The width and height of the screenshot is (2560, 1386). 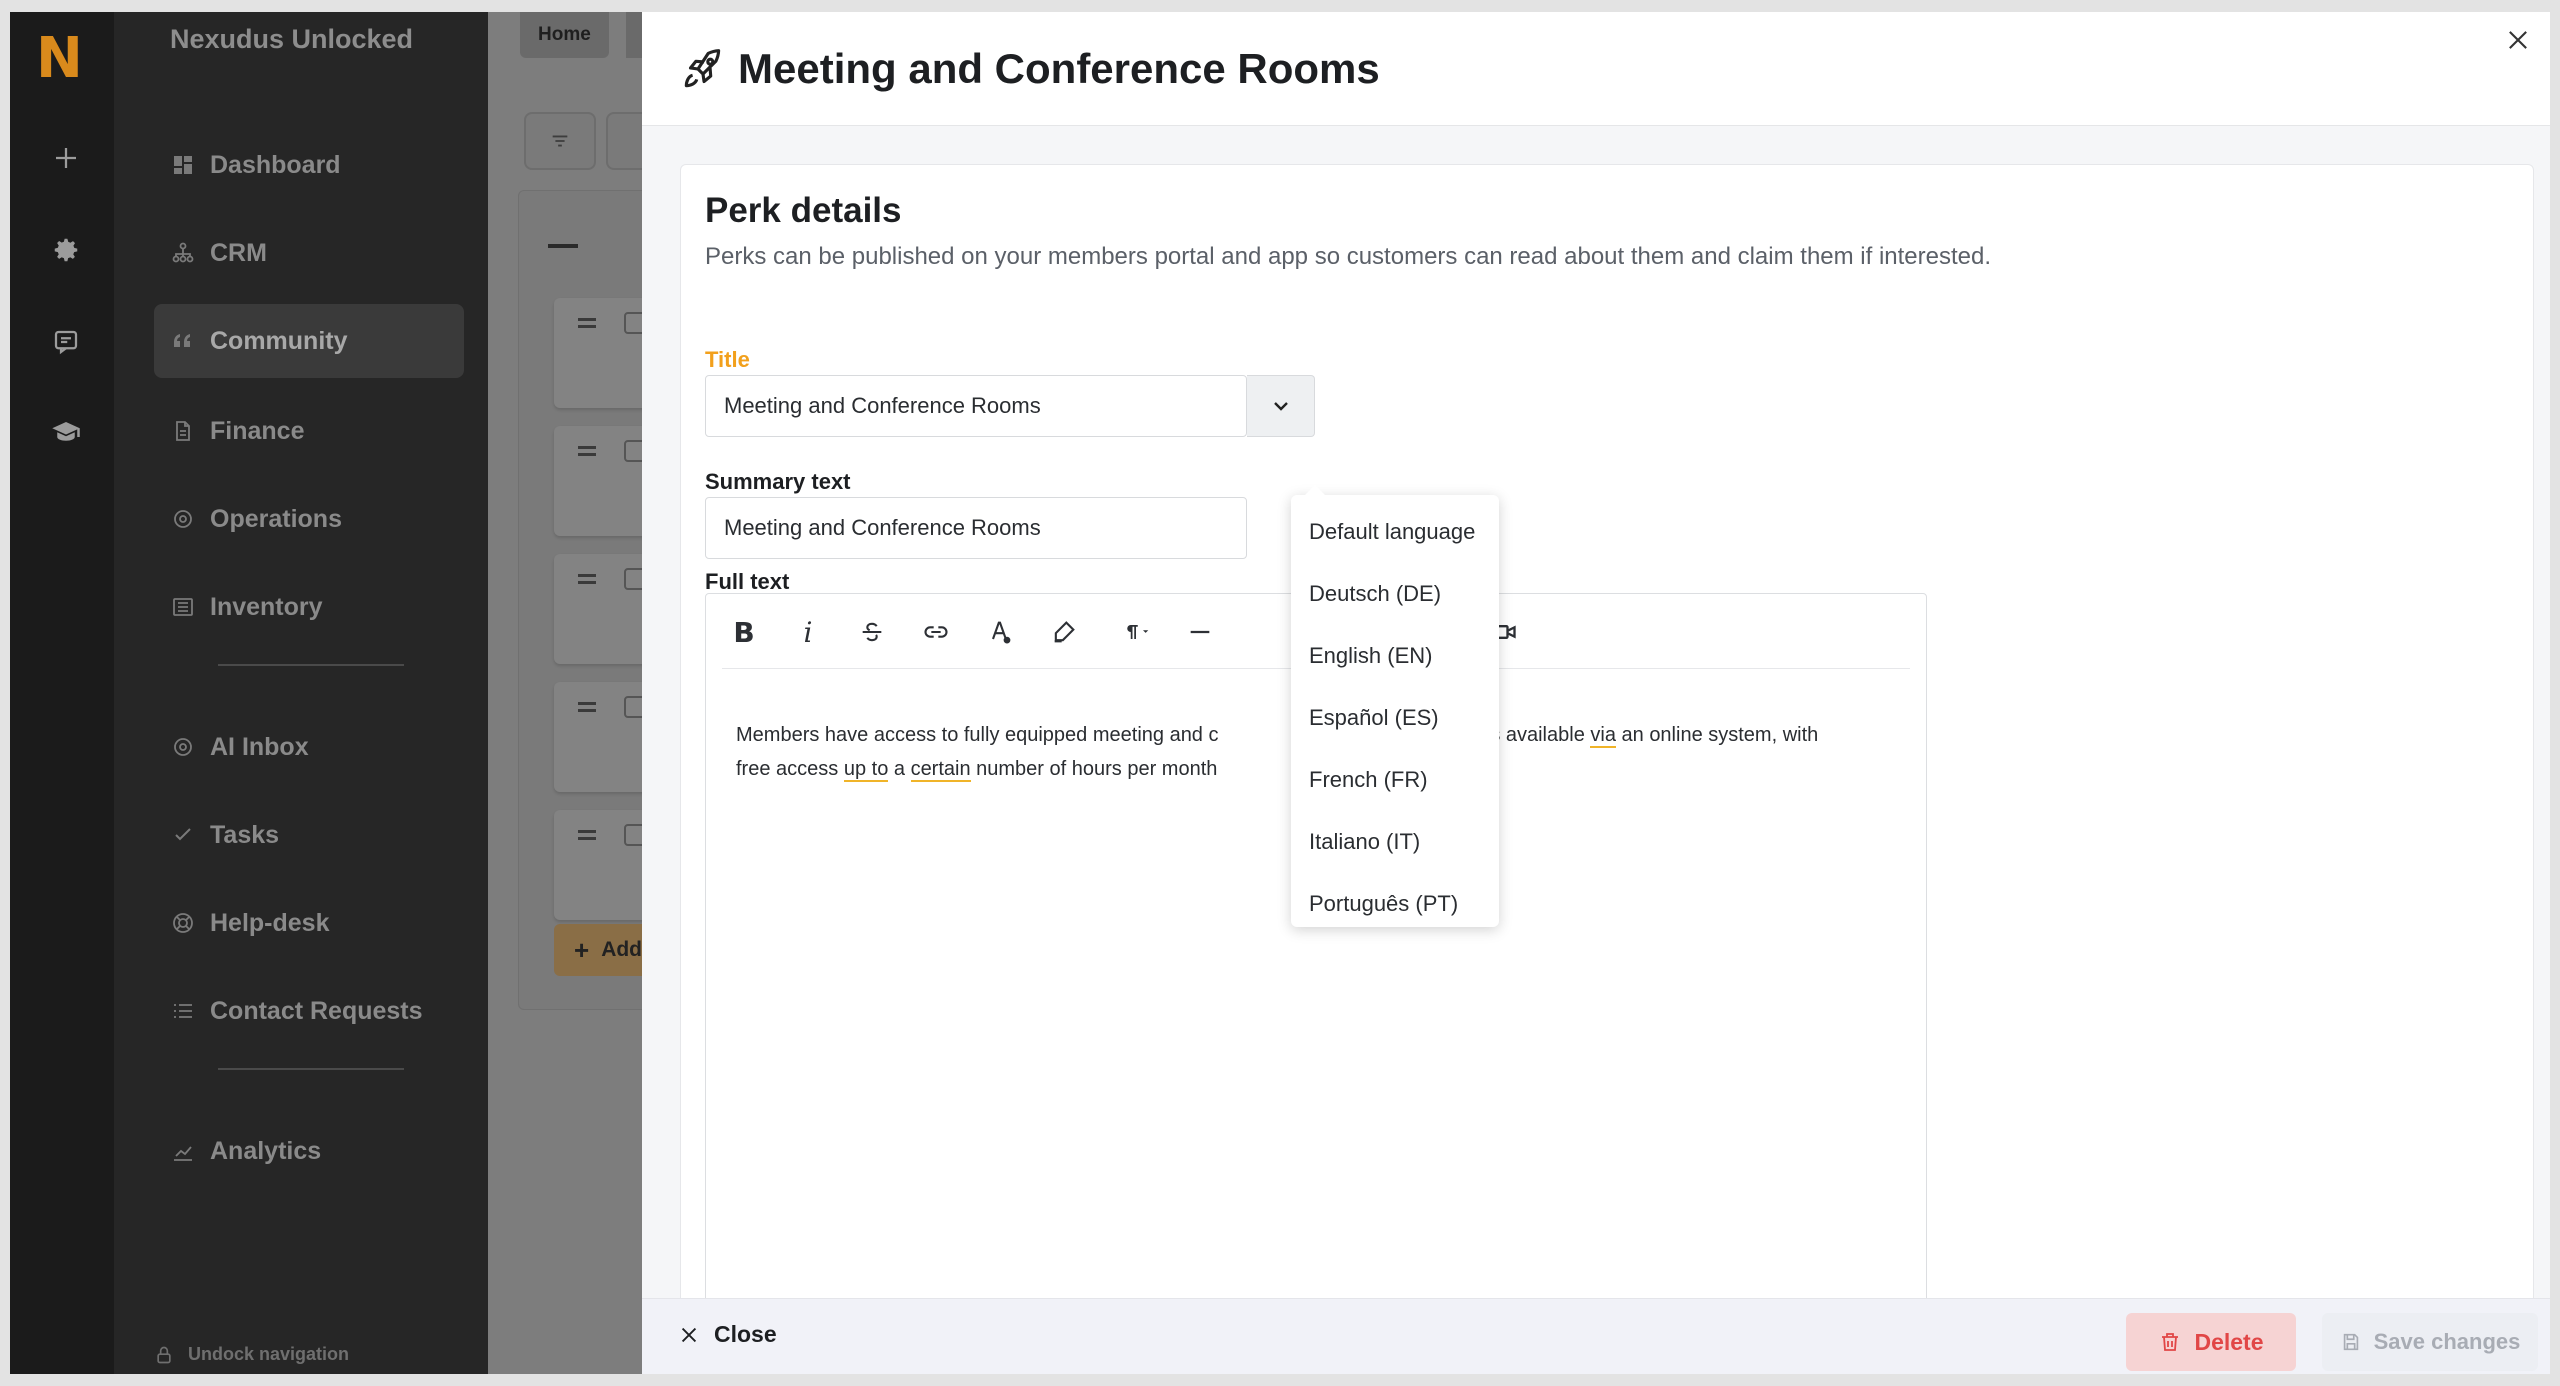 I want to click on icon-rail: N, so click(x=62, y=693).